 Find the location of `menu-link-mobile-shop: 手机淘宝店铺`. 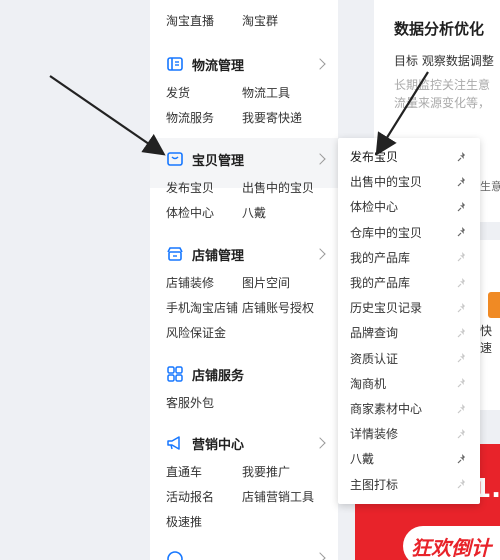

menu-link-mobile-shop: 手机淘宝店铺 is located at coordinates (202, 307).